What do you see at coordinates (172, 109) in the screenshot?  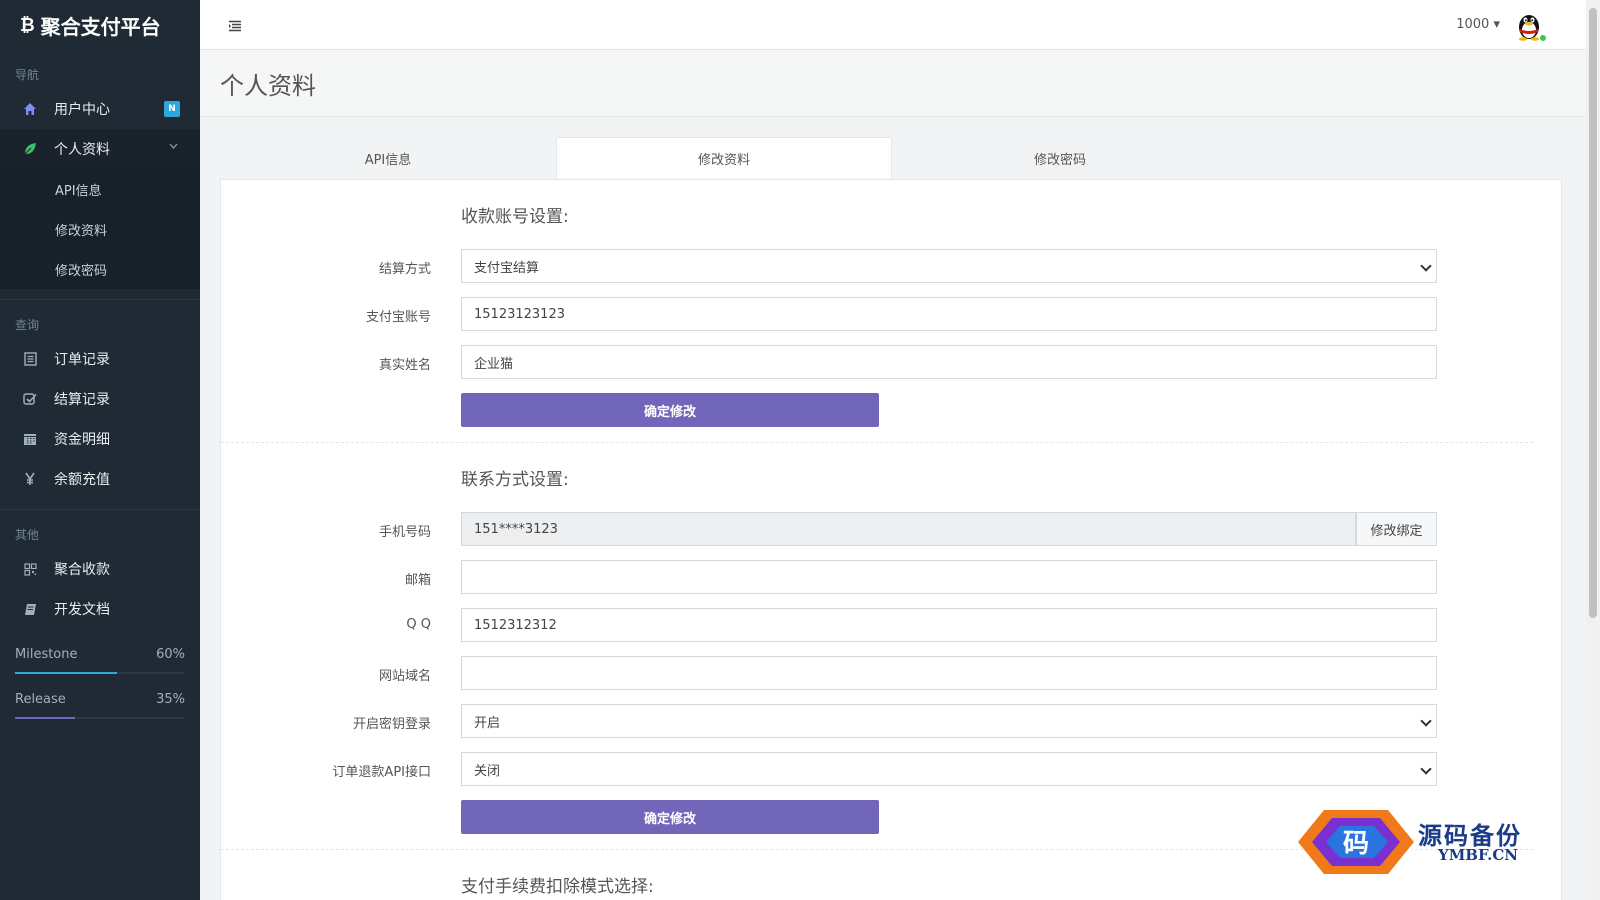 I see `new-badge: N` at bounding box center [172, 109].